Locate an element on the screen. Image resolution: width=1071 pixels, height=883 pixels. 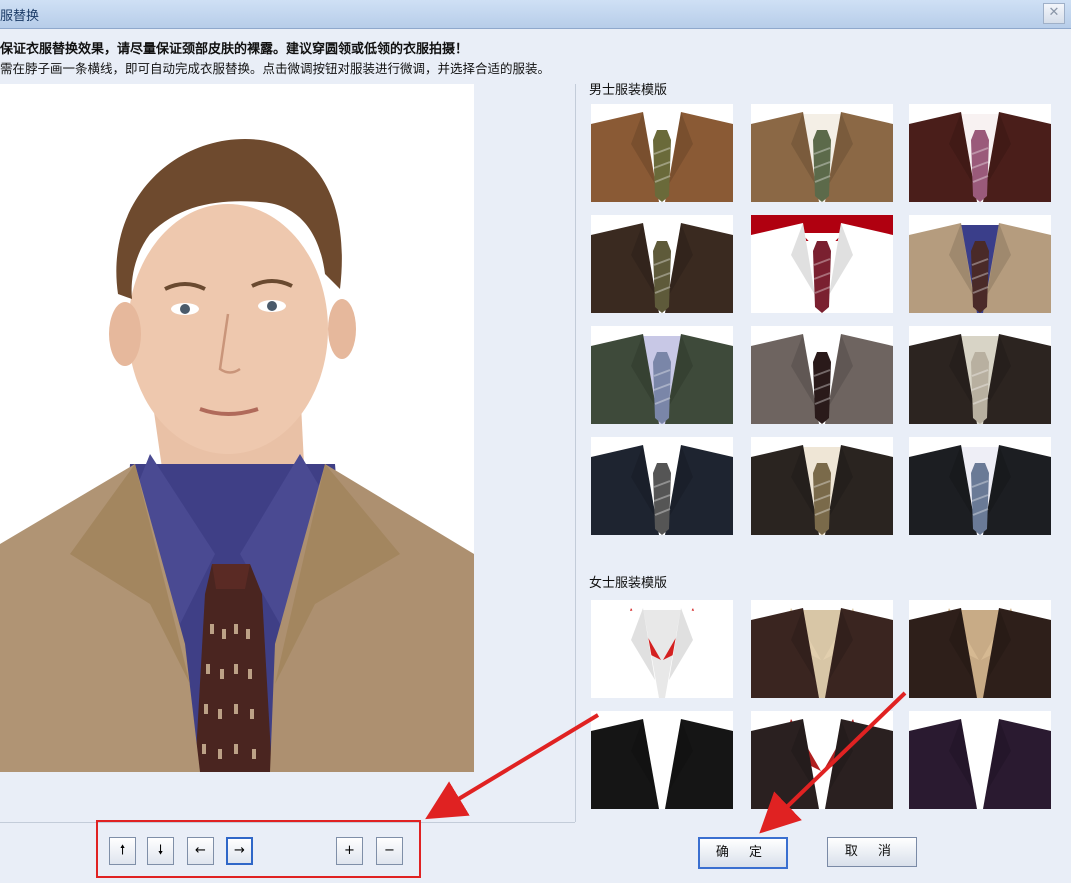
female-section-label: 女士服装模版 is located at coordinates (628, 583).